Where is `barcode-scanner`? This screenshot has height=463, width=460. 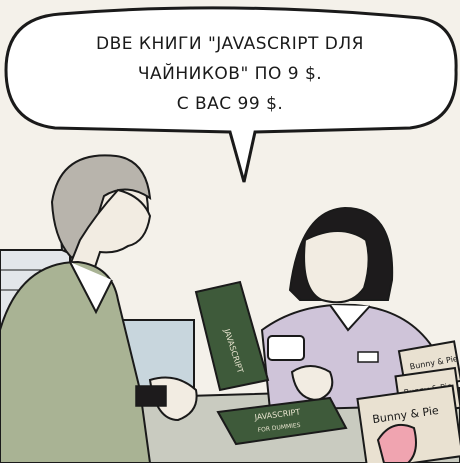
barcode-scanner is located at coordinates (286, 348).